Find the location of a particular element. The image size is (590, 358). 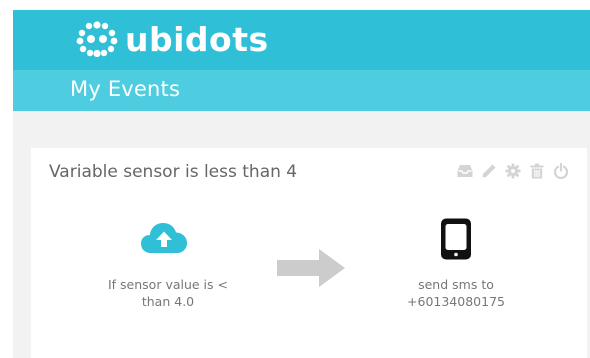

brand-name: ubidots is located at coordinates (197, 39).